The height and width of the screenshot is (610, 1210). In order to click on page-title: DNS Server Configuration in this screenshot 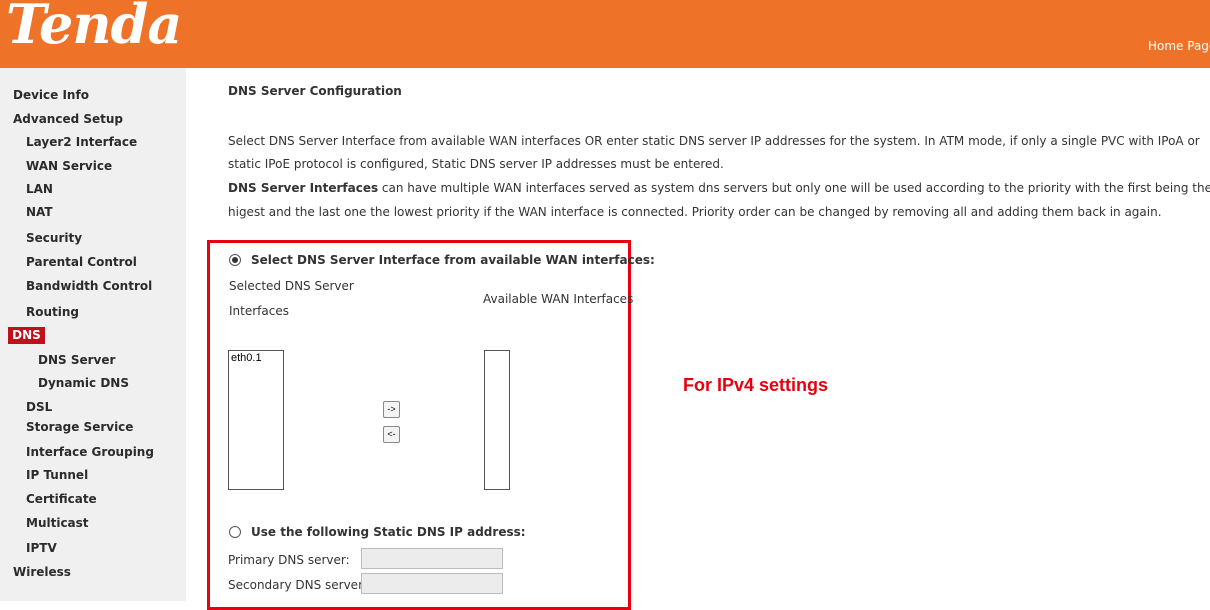, I will do `click(315, 91)`.